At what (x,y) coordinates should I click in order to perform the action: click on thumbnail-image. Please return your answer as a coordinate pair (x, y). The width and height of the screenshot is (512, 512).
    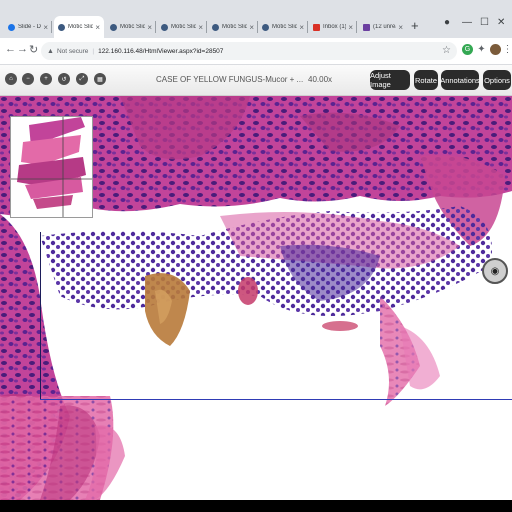
    Looking at the image, I should click on (51, 167).